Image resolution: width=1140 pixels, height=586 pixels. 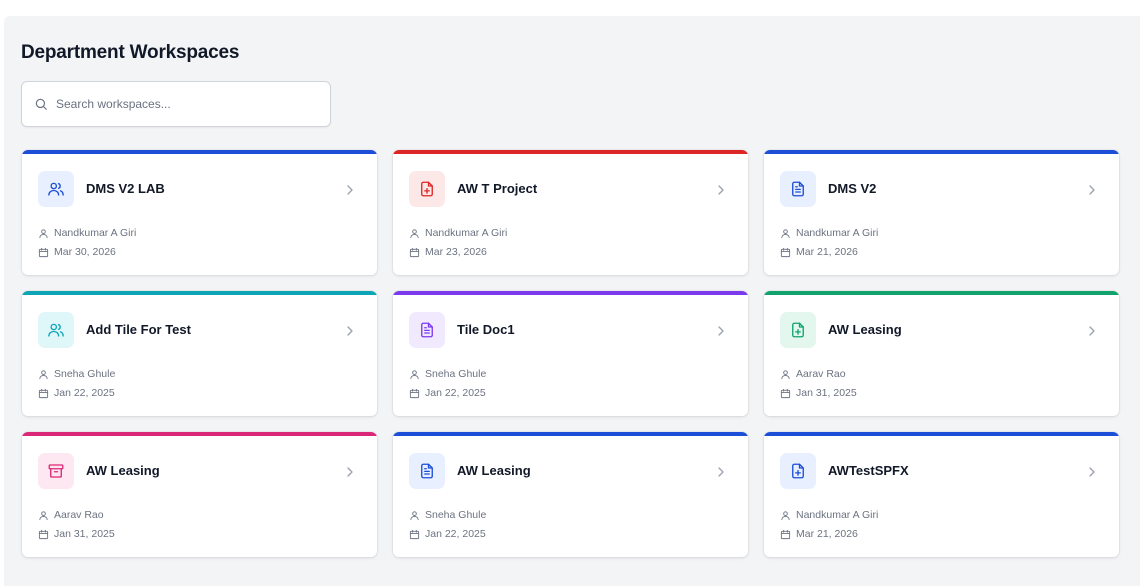 I want to click on search-icon, so click(x=41, y=104).